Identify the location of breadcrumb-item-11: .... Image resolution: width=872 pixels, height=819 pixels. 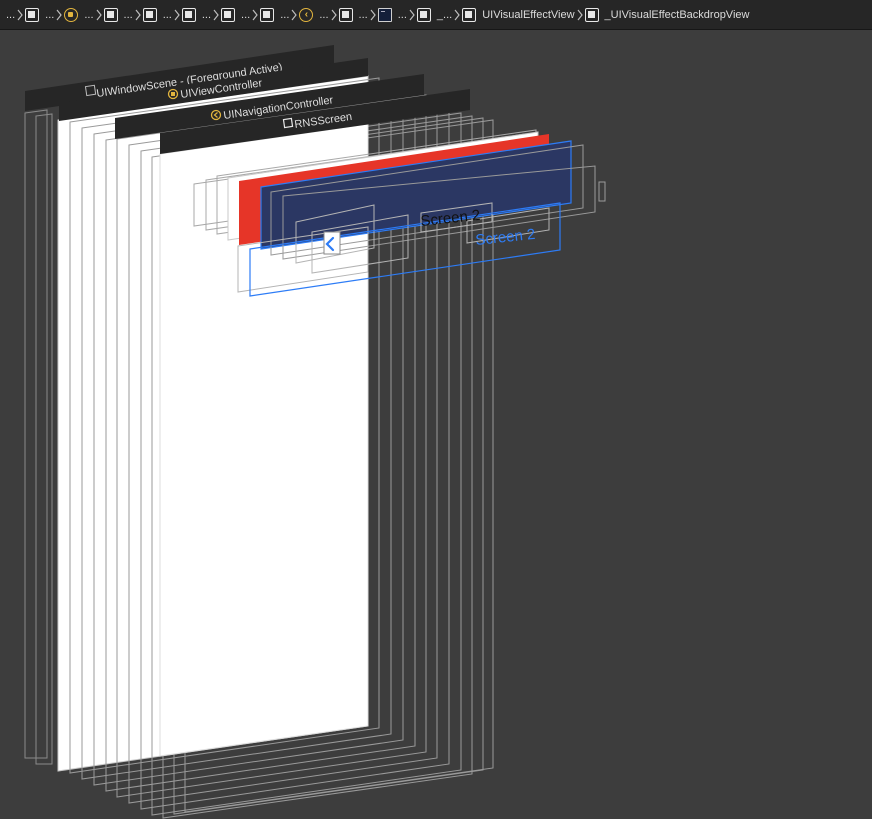
(392, 14).